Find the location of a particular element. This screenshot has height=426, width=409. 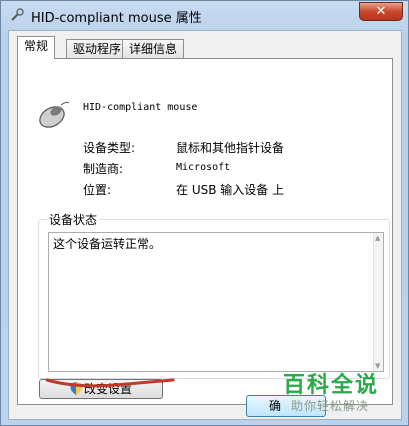

location-value: 在 USB 输入设备 上 is located at coordinates (230, 190).